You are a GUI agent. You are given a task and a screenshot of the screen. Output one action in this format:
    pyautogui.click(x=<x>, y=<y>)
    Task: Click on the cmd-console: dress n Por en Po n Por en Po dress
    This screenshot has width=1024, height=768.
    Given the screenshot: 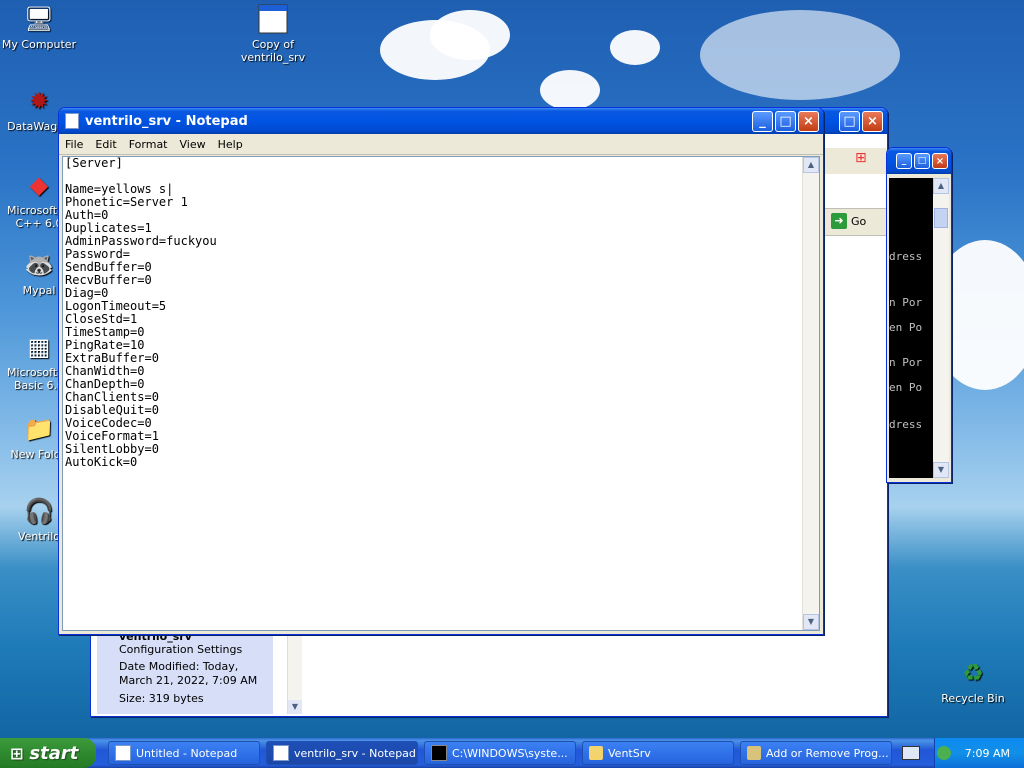 What is the action you would take?
    pyautogui.click(x=911, y=328)
    